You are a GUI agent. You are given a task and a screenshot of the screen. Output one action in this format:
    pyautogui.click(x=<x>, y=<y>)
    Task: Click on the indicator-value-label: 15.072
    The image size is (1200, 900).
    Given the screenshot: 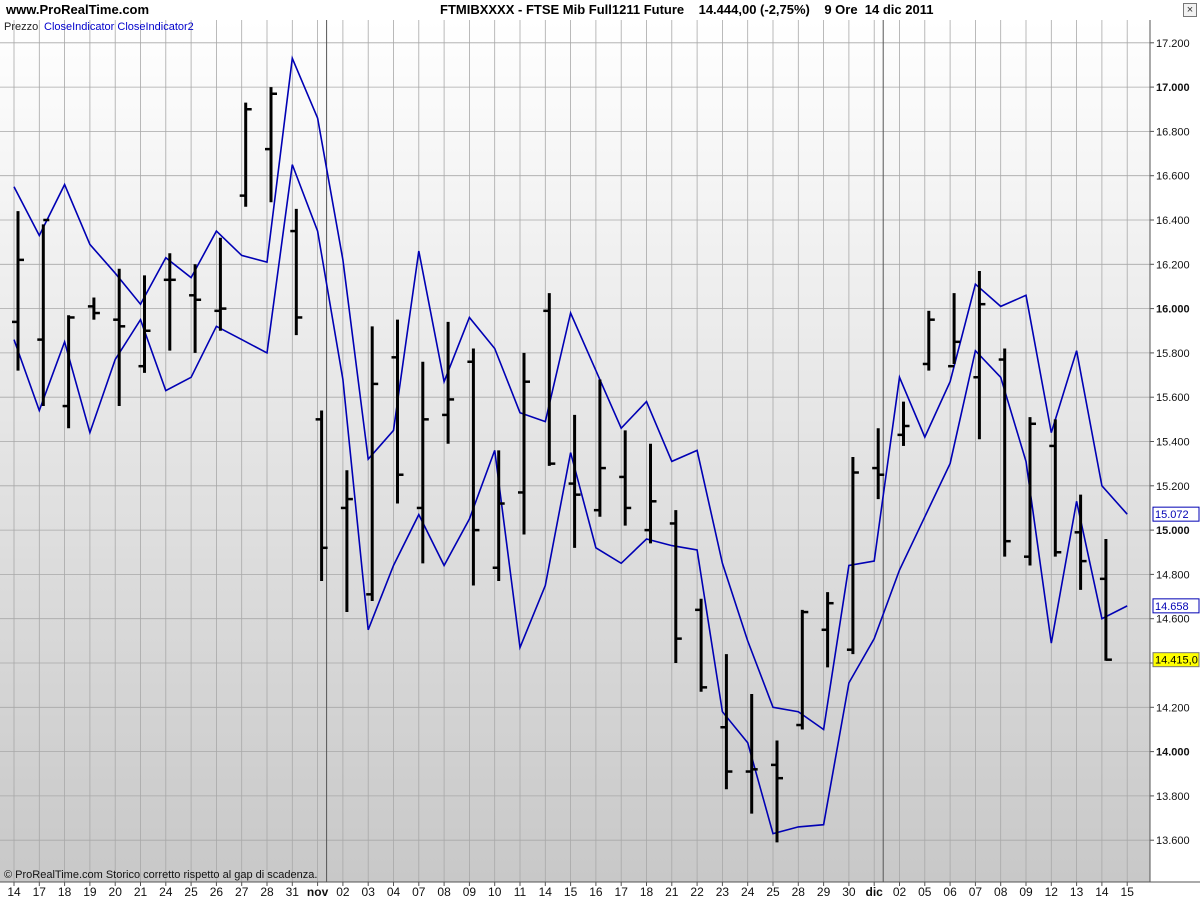 What is the action you would take?
    pyautogui.click(x=1176, y=514)
    